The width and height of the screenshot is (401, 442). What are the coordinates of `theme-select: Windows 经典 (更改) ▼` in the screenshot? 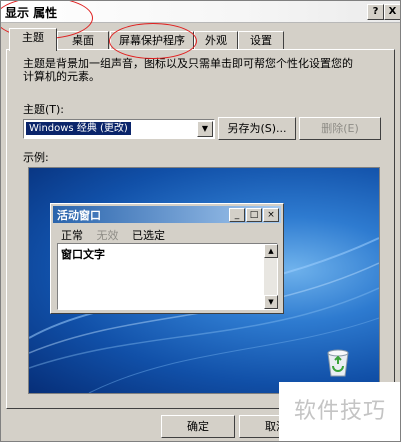 It's located at (119, 129).